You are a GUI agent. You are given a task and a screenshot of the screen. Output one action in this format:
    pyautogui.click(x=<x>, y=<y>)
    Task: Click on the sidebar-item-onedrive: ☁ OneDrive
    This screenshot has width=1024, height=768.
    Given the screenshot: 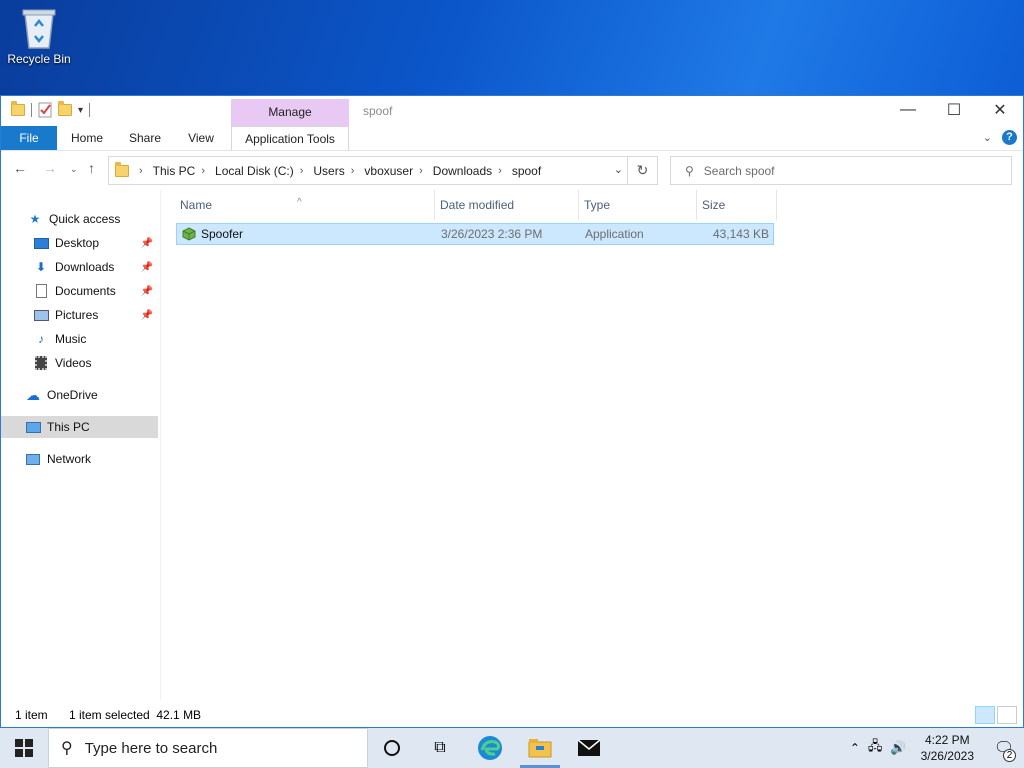 What is the action you would take?
    pyautogui.click(x=91, y=395)
    